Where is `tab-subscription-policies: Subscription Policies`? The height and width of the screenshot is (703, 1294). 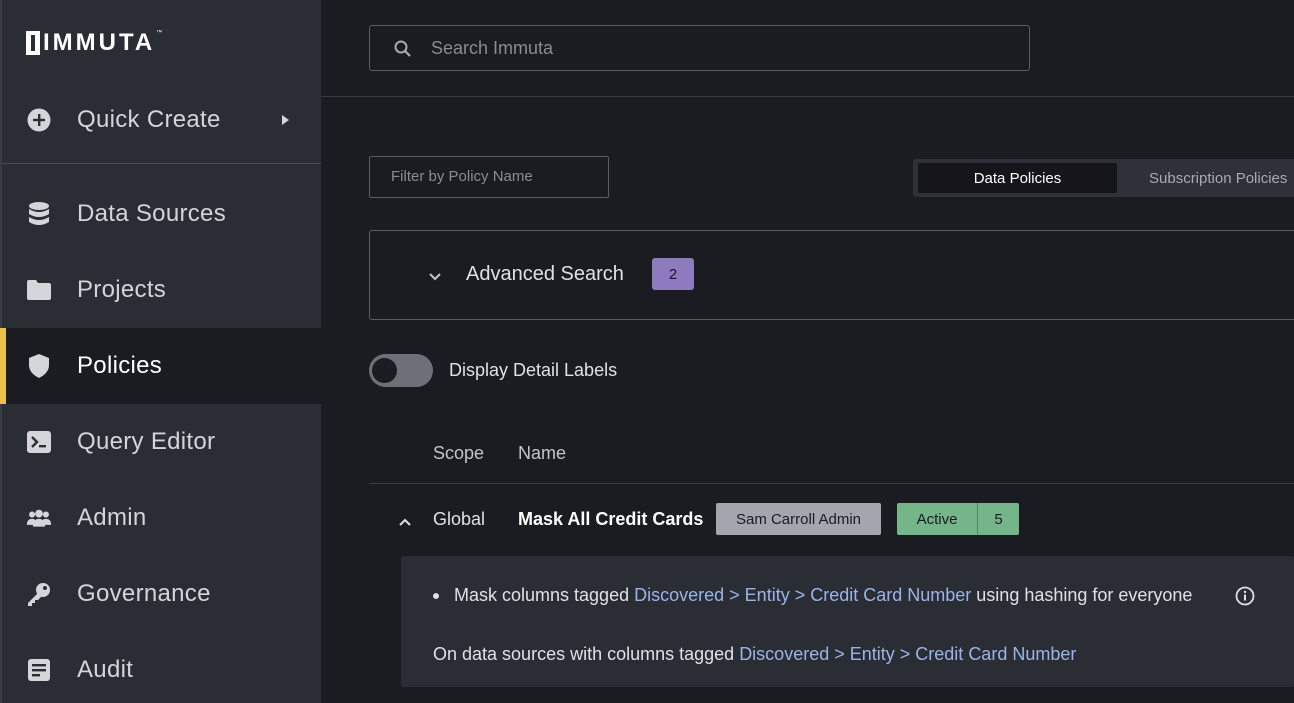
tab-subscription-policies: Subscription Policies is located at coordinates (1208, 178).